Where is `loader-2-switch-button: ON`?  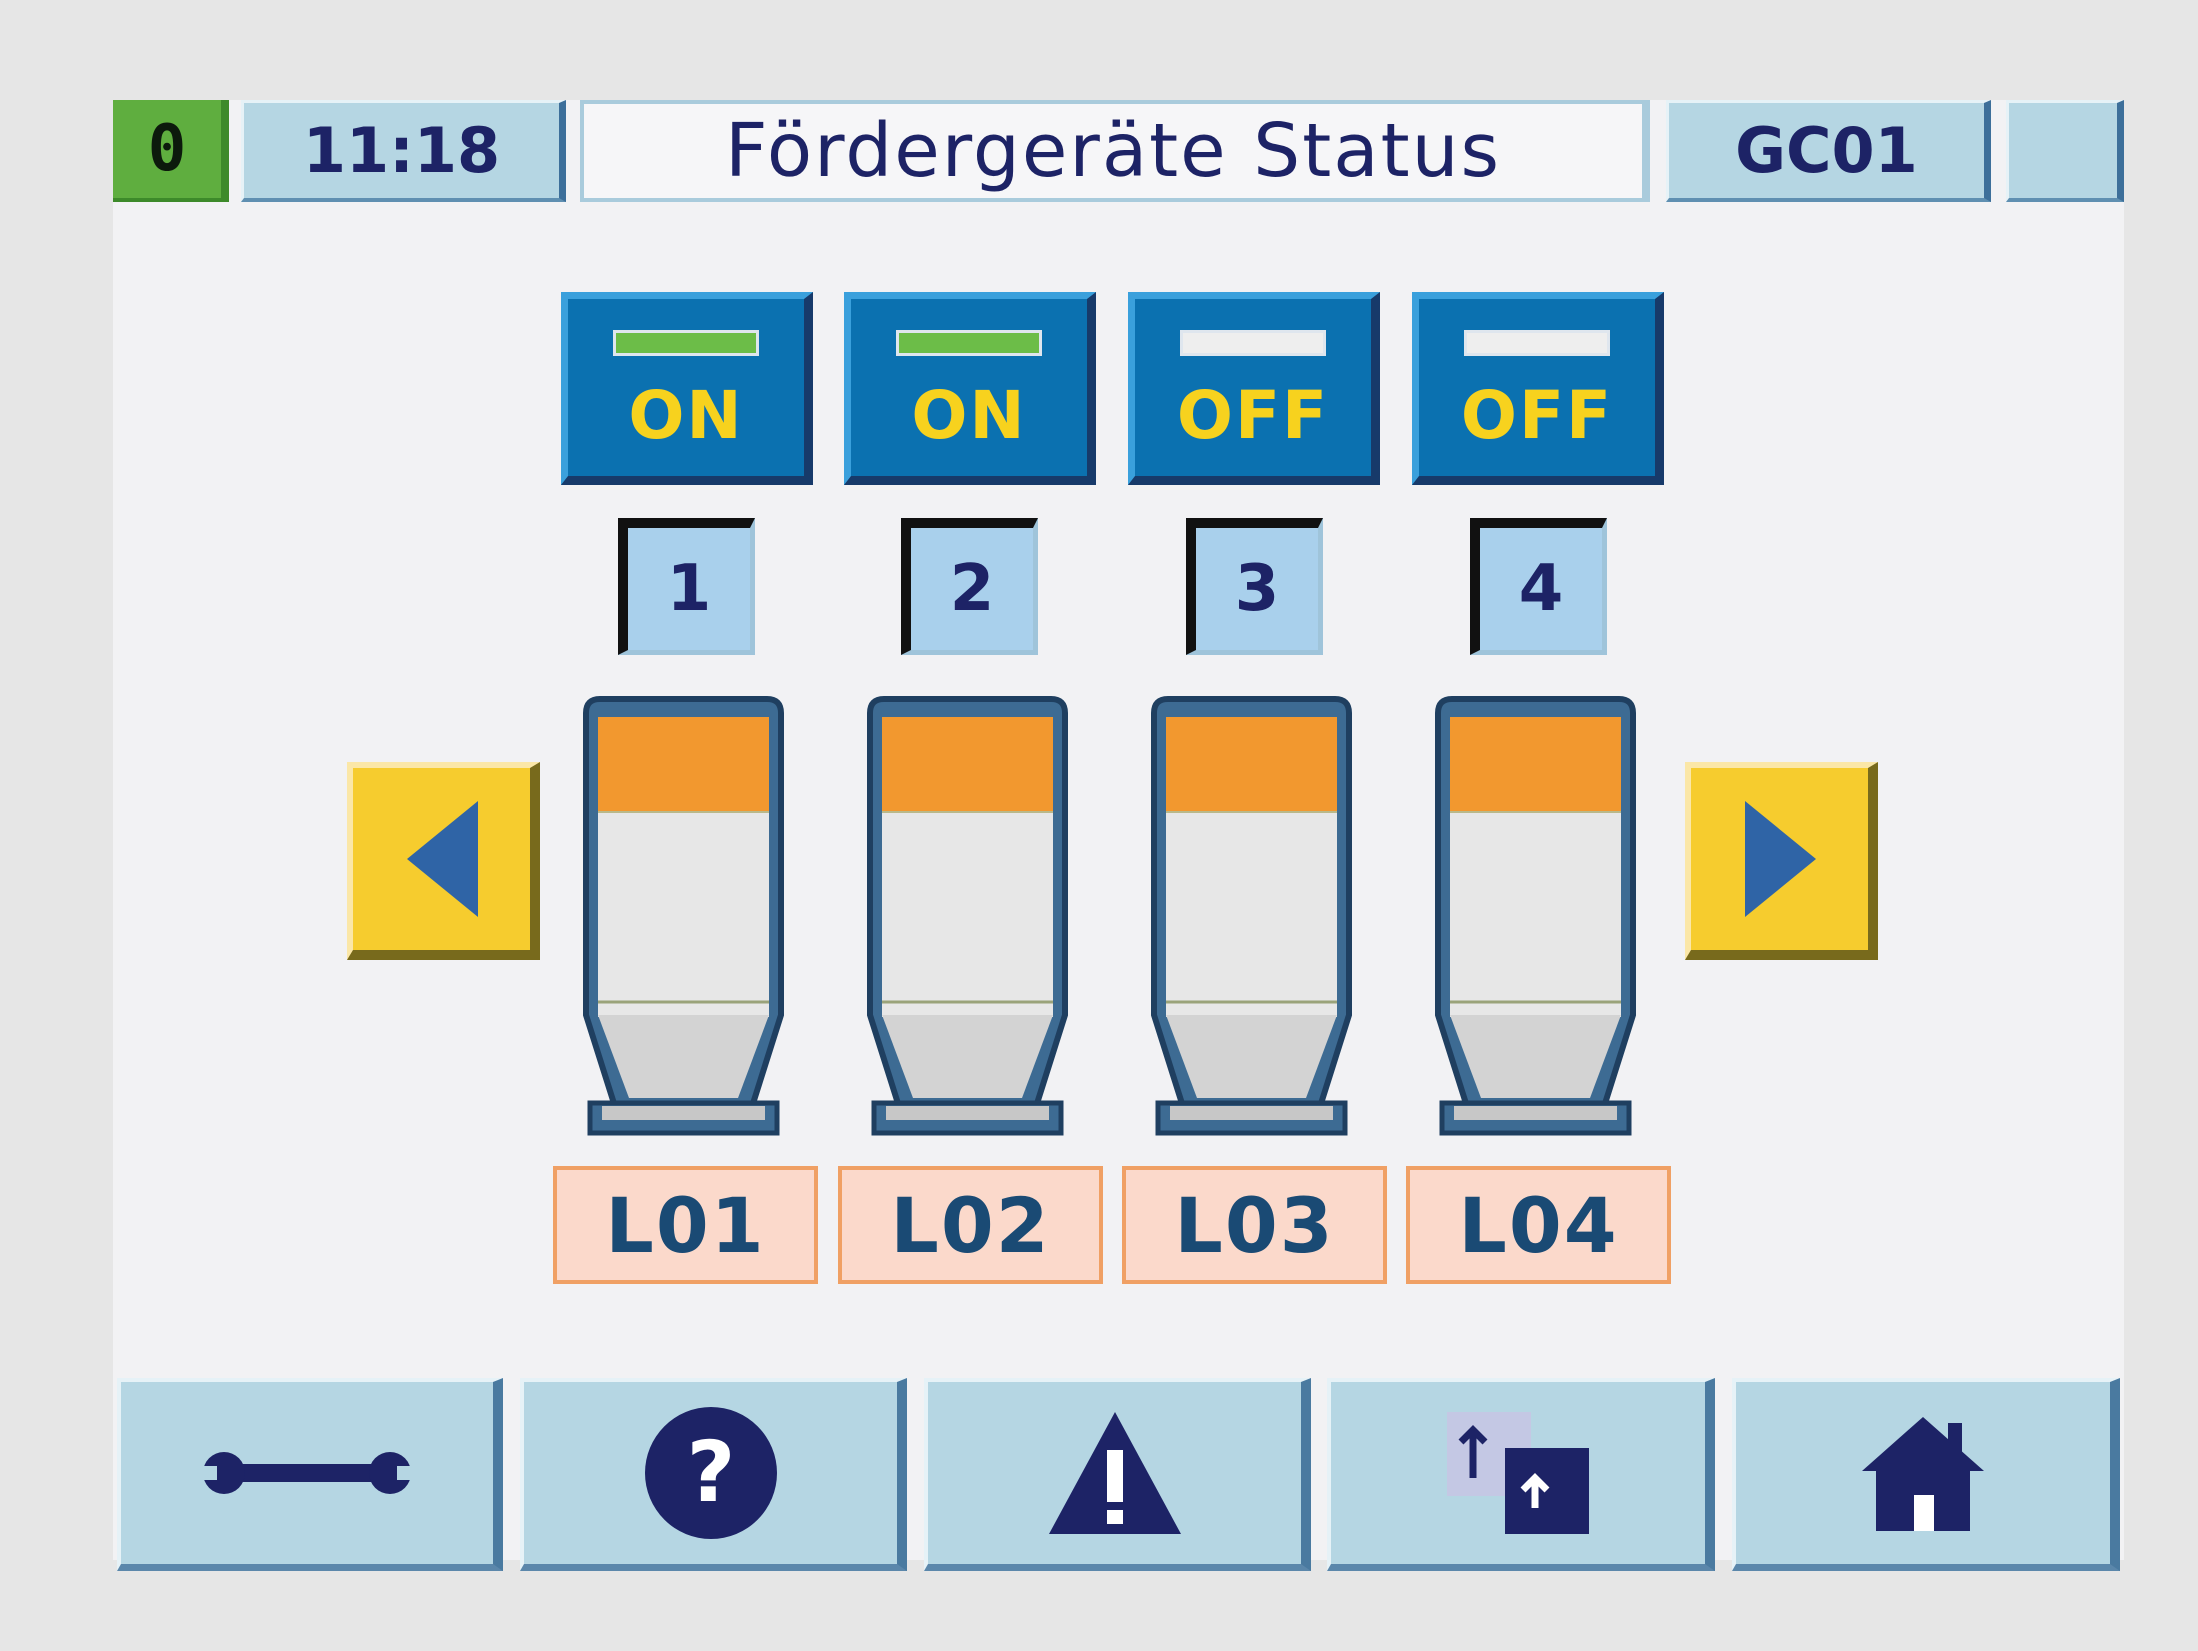 loader-2-switch-button: ON is located at coordinates (970, 388).